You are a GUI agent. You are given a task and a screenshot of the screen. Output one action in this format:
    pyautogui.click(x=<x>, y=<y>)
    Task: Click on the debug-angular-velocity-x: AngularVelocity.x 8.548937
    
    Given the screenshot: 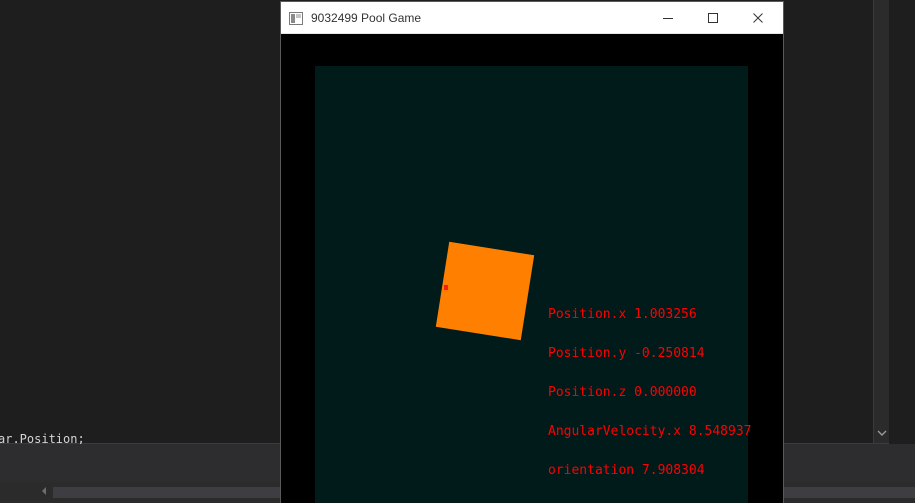 What is the action you would take?
    pyautogui.click(x=650, y=431)
    